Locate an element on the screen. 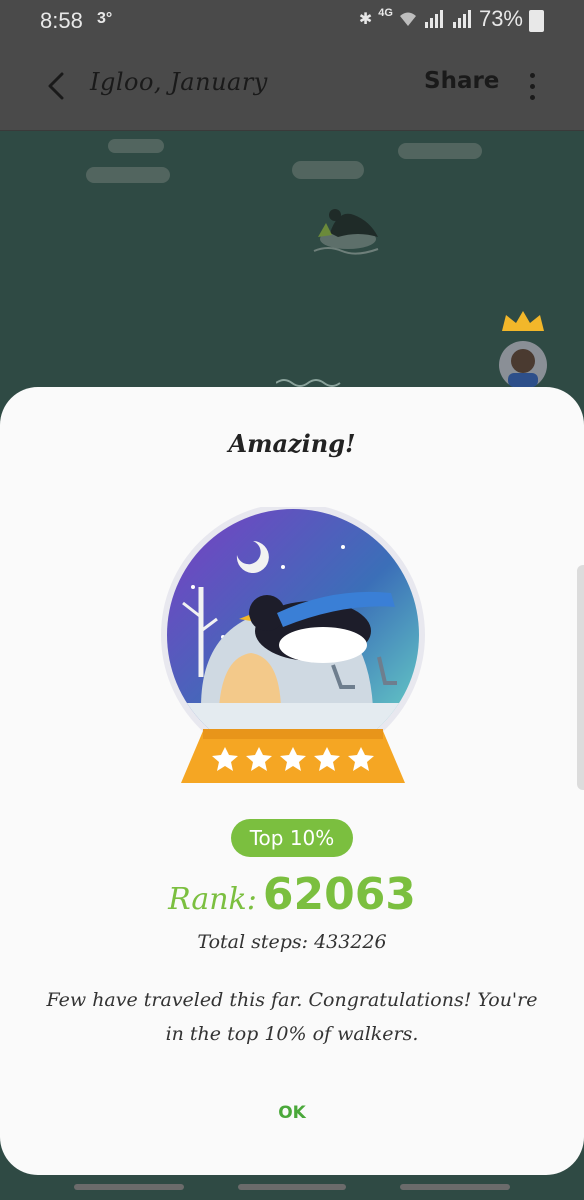  more-options-button is located at coordinates (532, 86).